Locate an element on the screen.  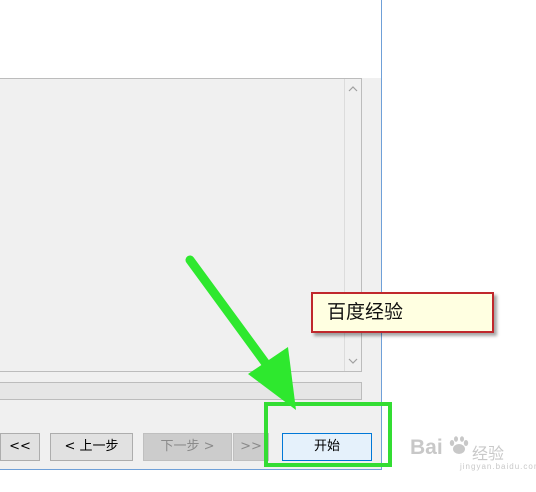
progress-bar is located at coordinates (181, 391).